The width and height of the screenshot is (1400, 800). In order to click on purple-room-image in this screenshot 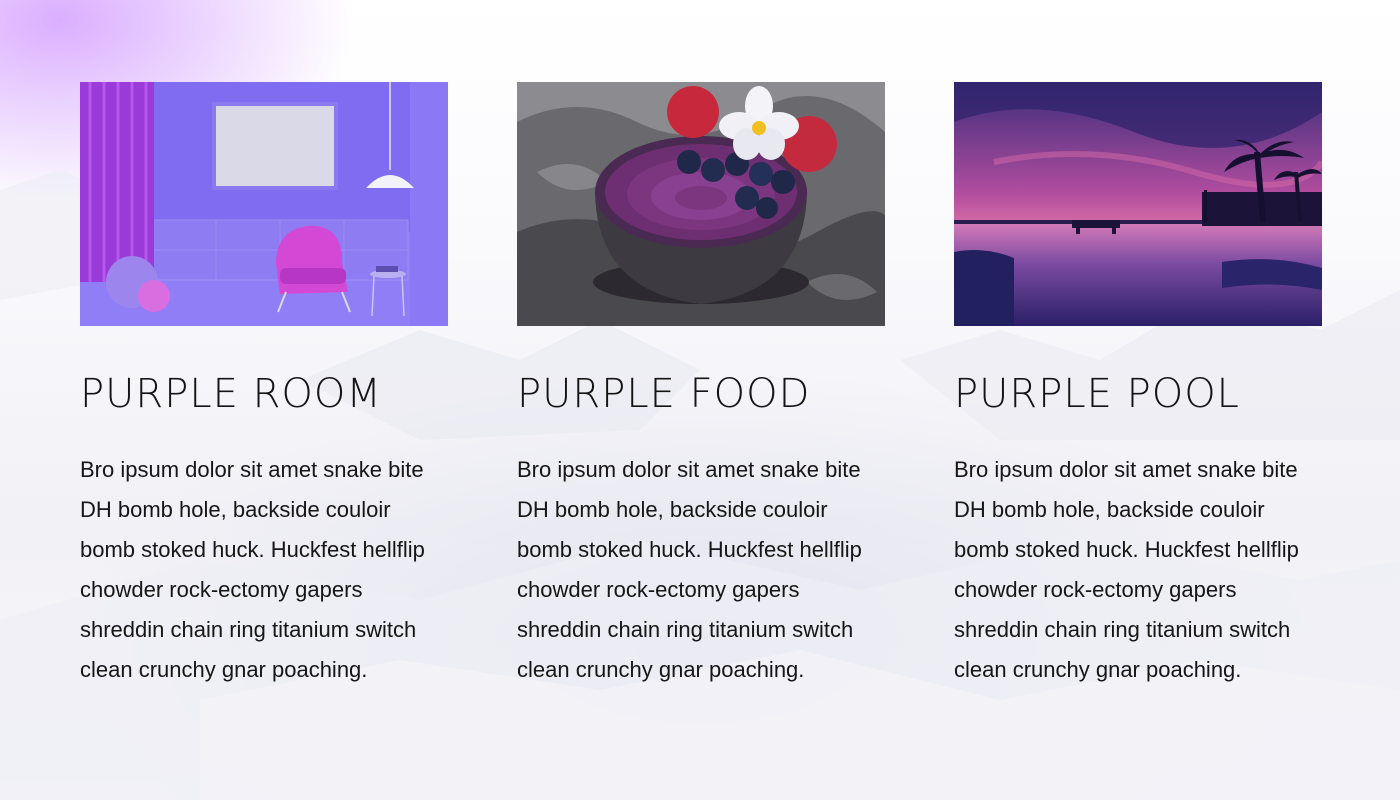, I will do `click(264, 204)`.